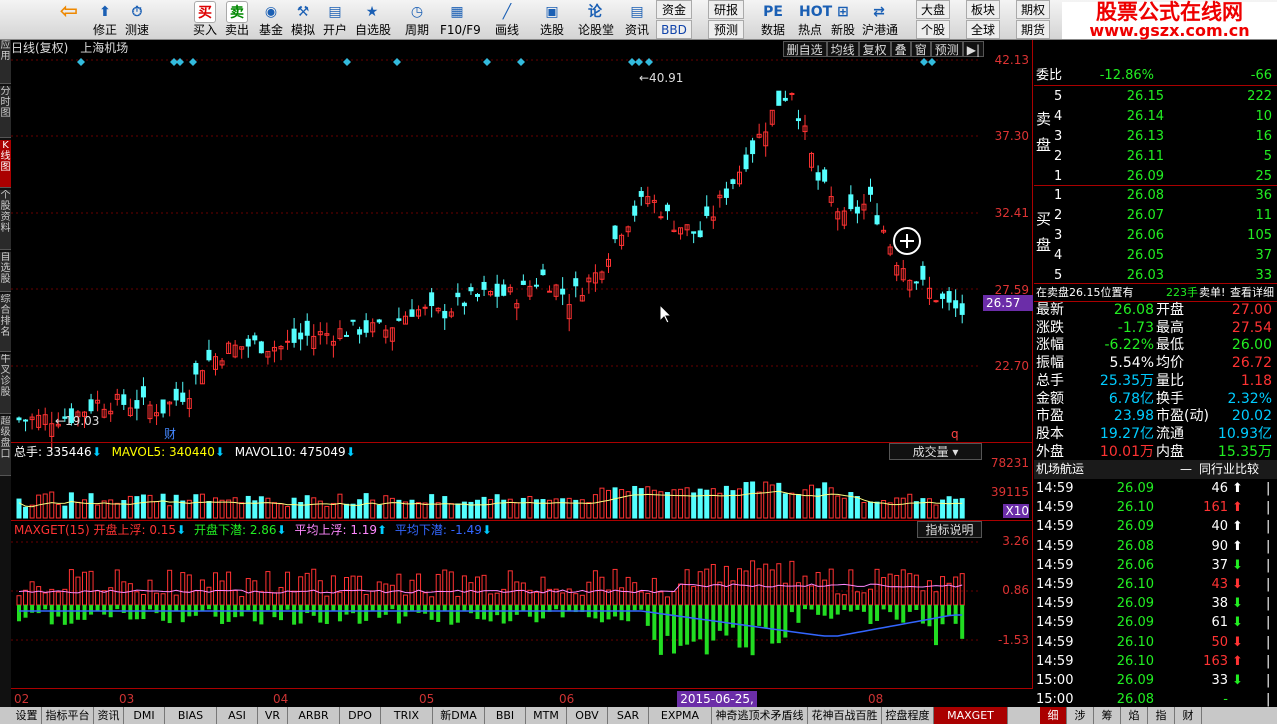 Image resolution: width=1277 pixels, height=724 pixels. Describe the element at coordinates (1080, 715) in the screenshot. I see `panel-tab-1: 涉` at that location.